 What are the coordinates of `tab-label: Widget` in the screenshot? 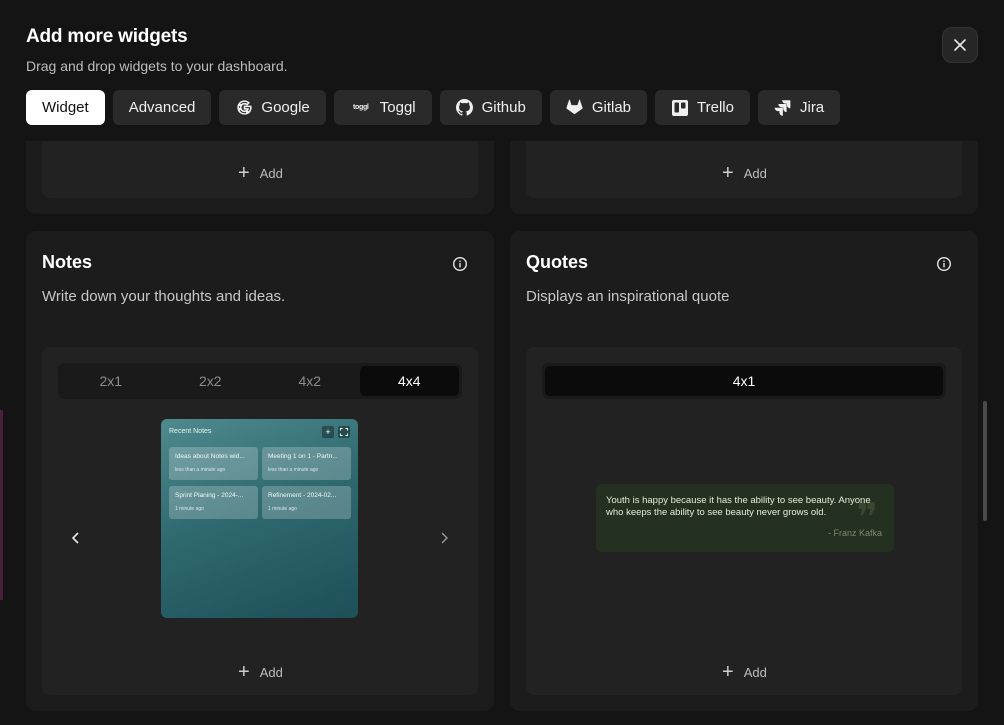 It's located at (65, 107).